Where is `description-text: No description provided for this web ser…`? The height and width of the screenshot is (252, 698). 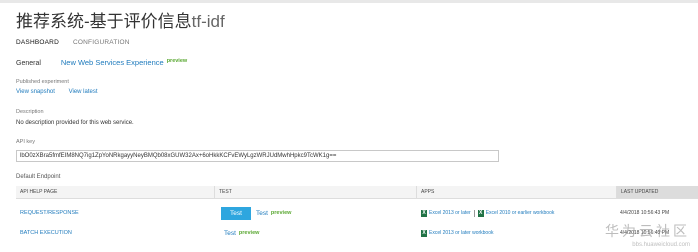 description-text: No description provided for this web ser… is located at coordinates (75, 123).